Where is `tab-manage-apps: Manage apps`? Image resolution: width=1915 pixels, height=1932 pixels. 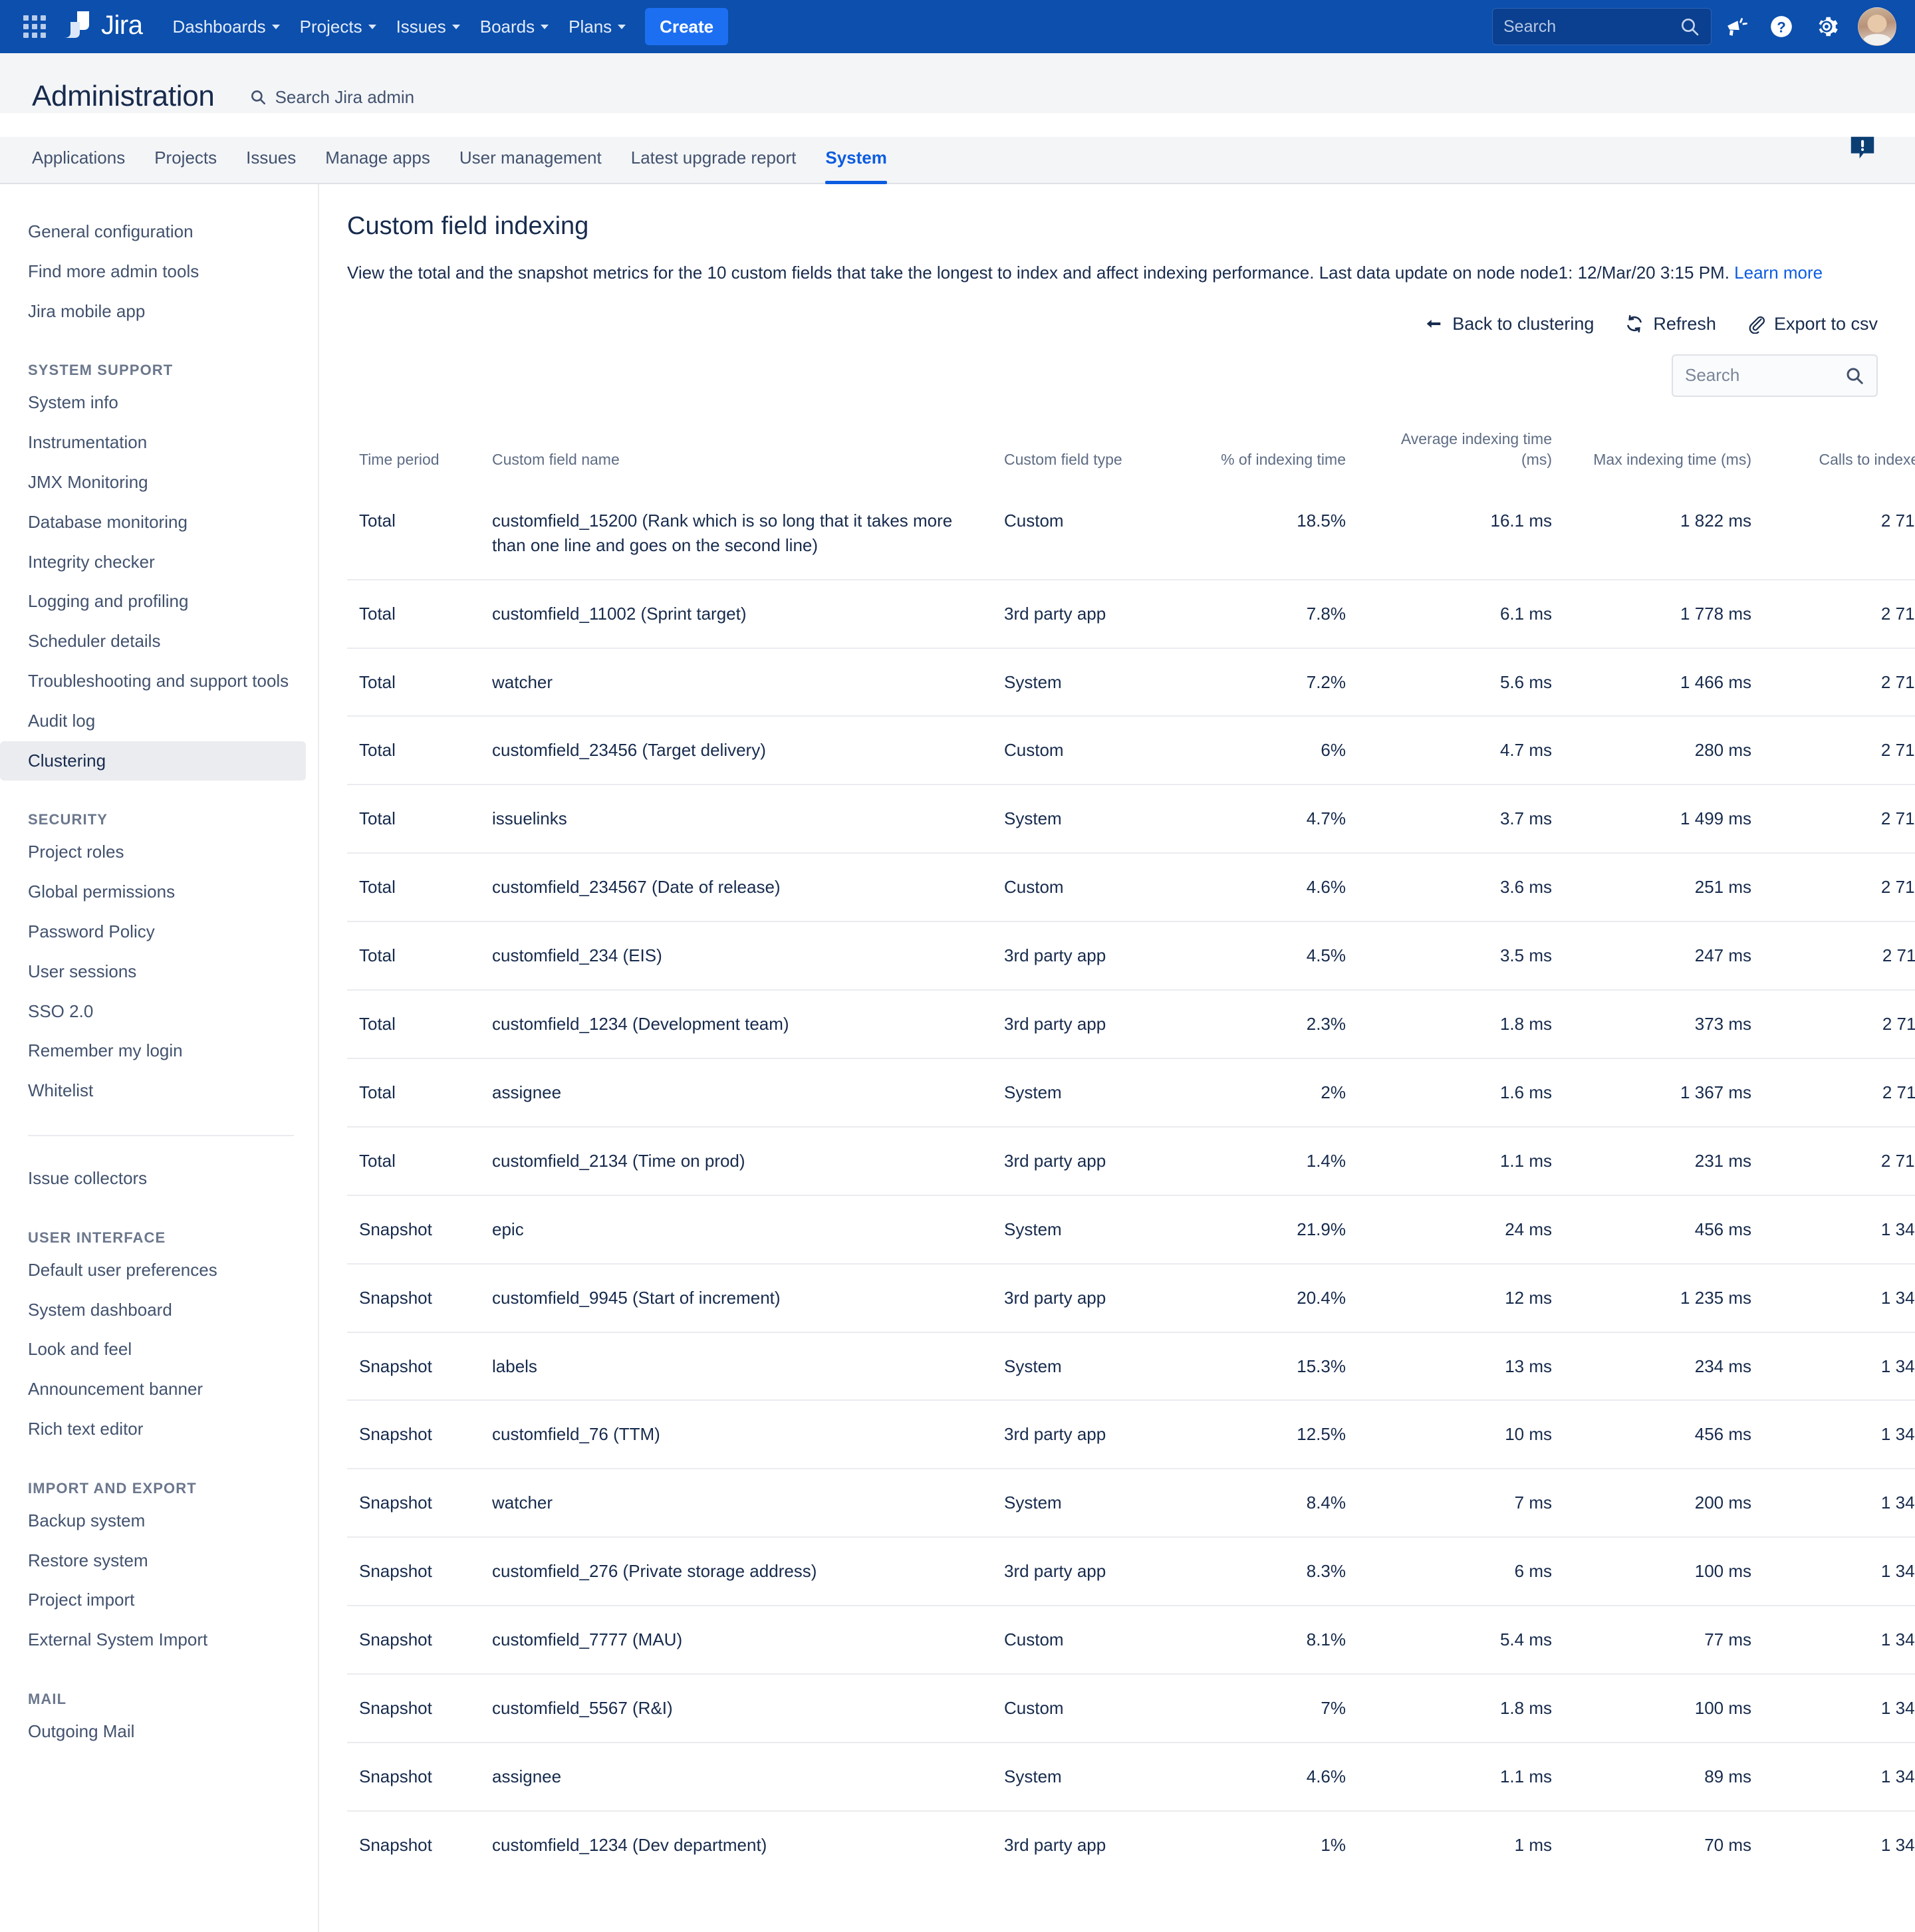 tab-manage-apps: Manage apps is located at coordinates (378, 160).